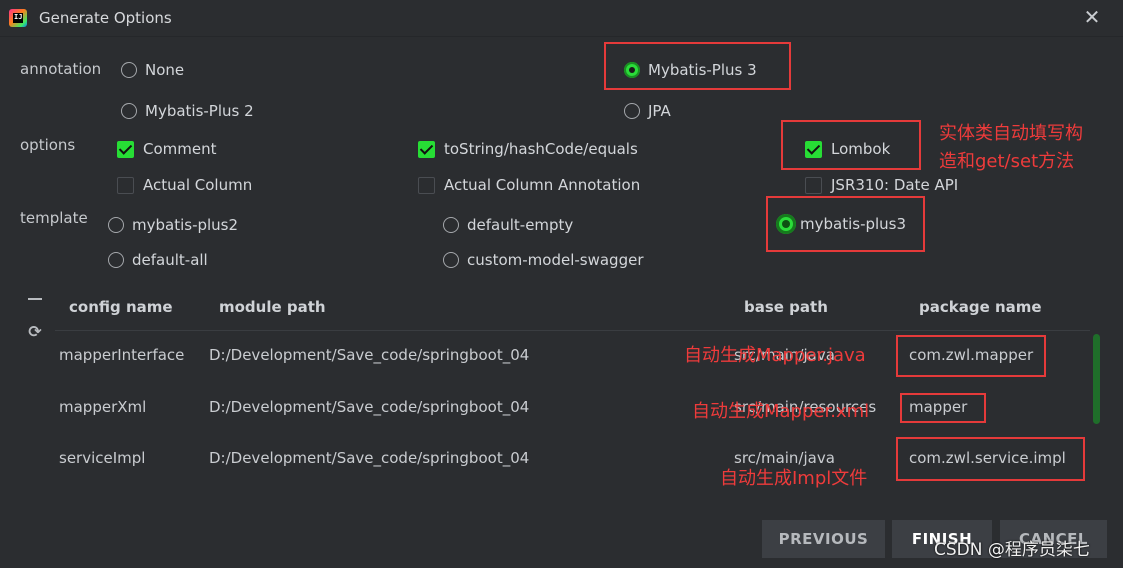  What do you see at coordinates (165, 70) in the screenshot?
I see `radio-label: None` at bounding box center [165, 70].